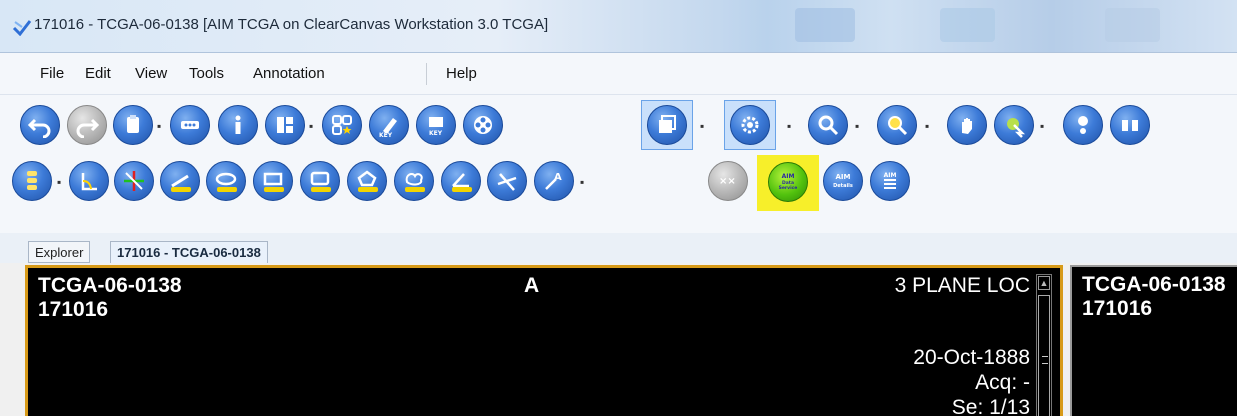  Describe the element at coordinates (667, 125) in the screenshot. I see `stack-icon` at that location.